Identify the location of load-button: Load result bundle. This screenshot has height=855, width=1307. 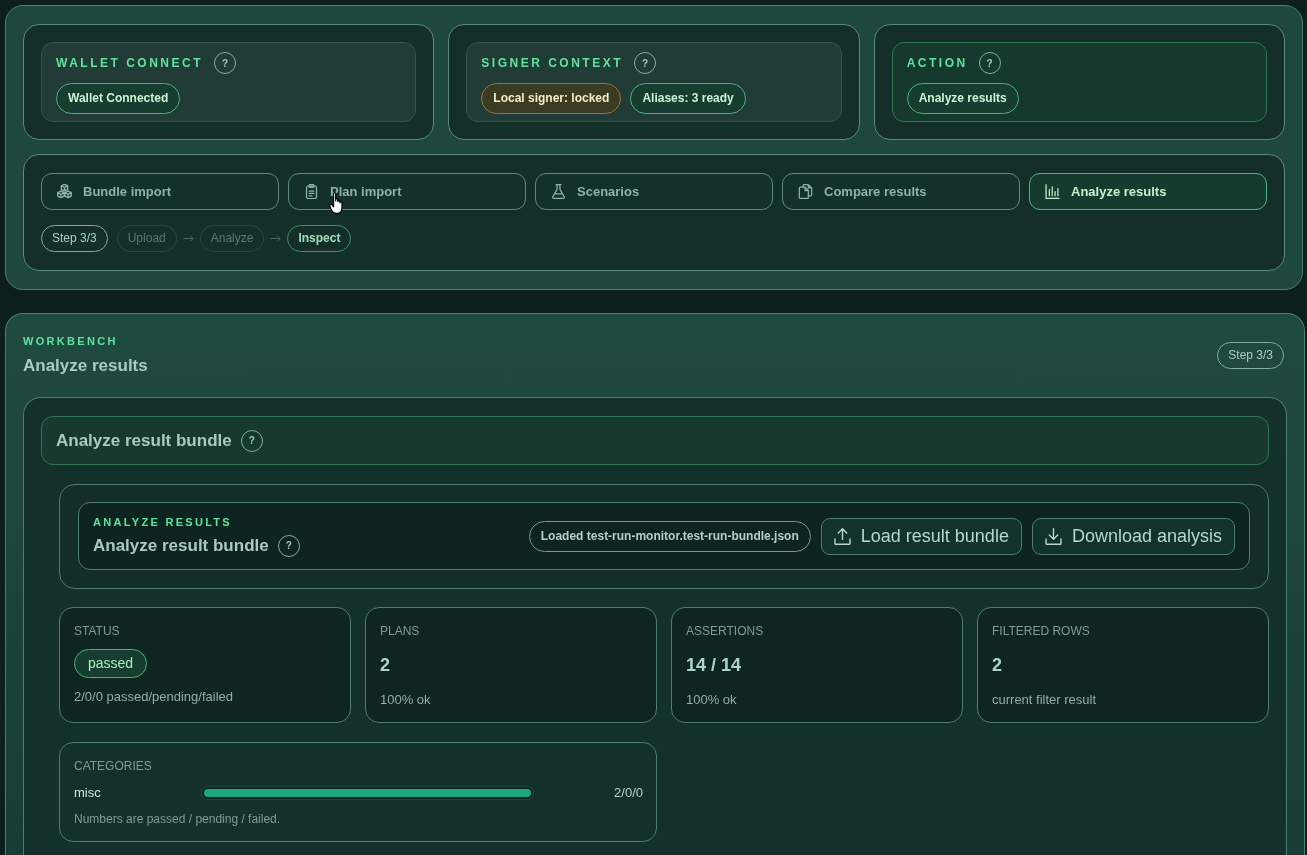
(921, 536).